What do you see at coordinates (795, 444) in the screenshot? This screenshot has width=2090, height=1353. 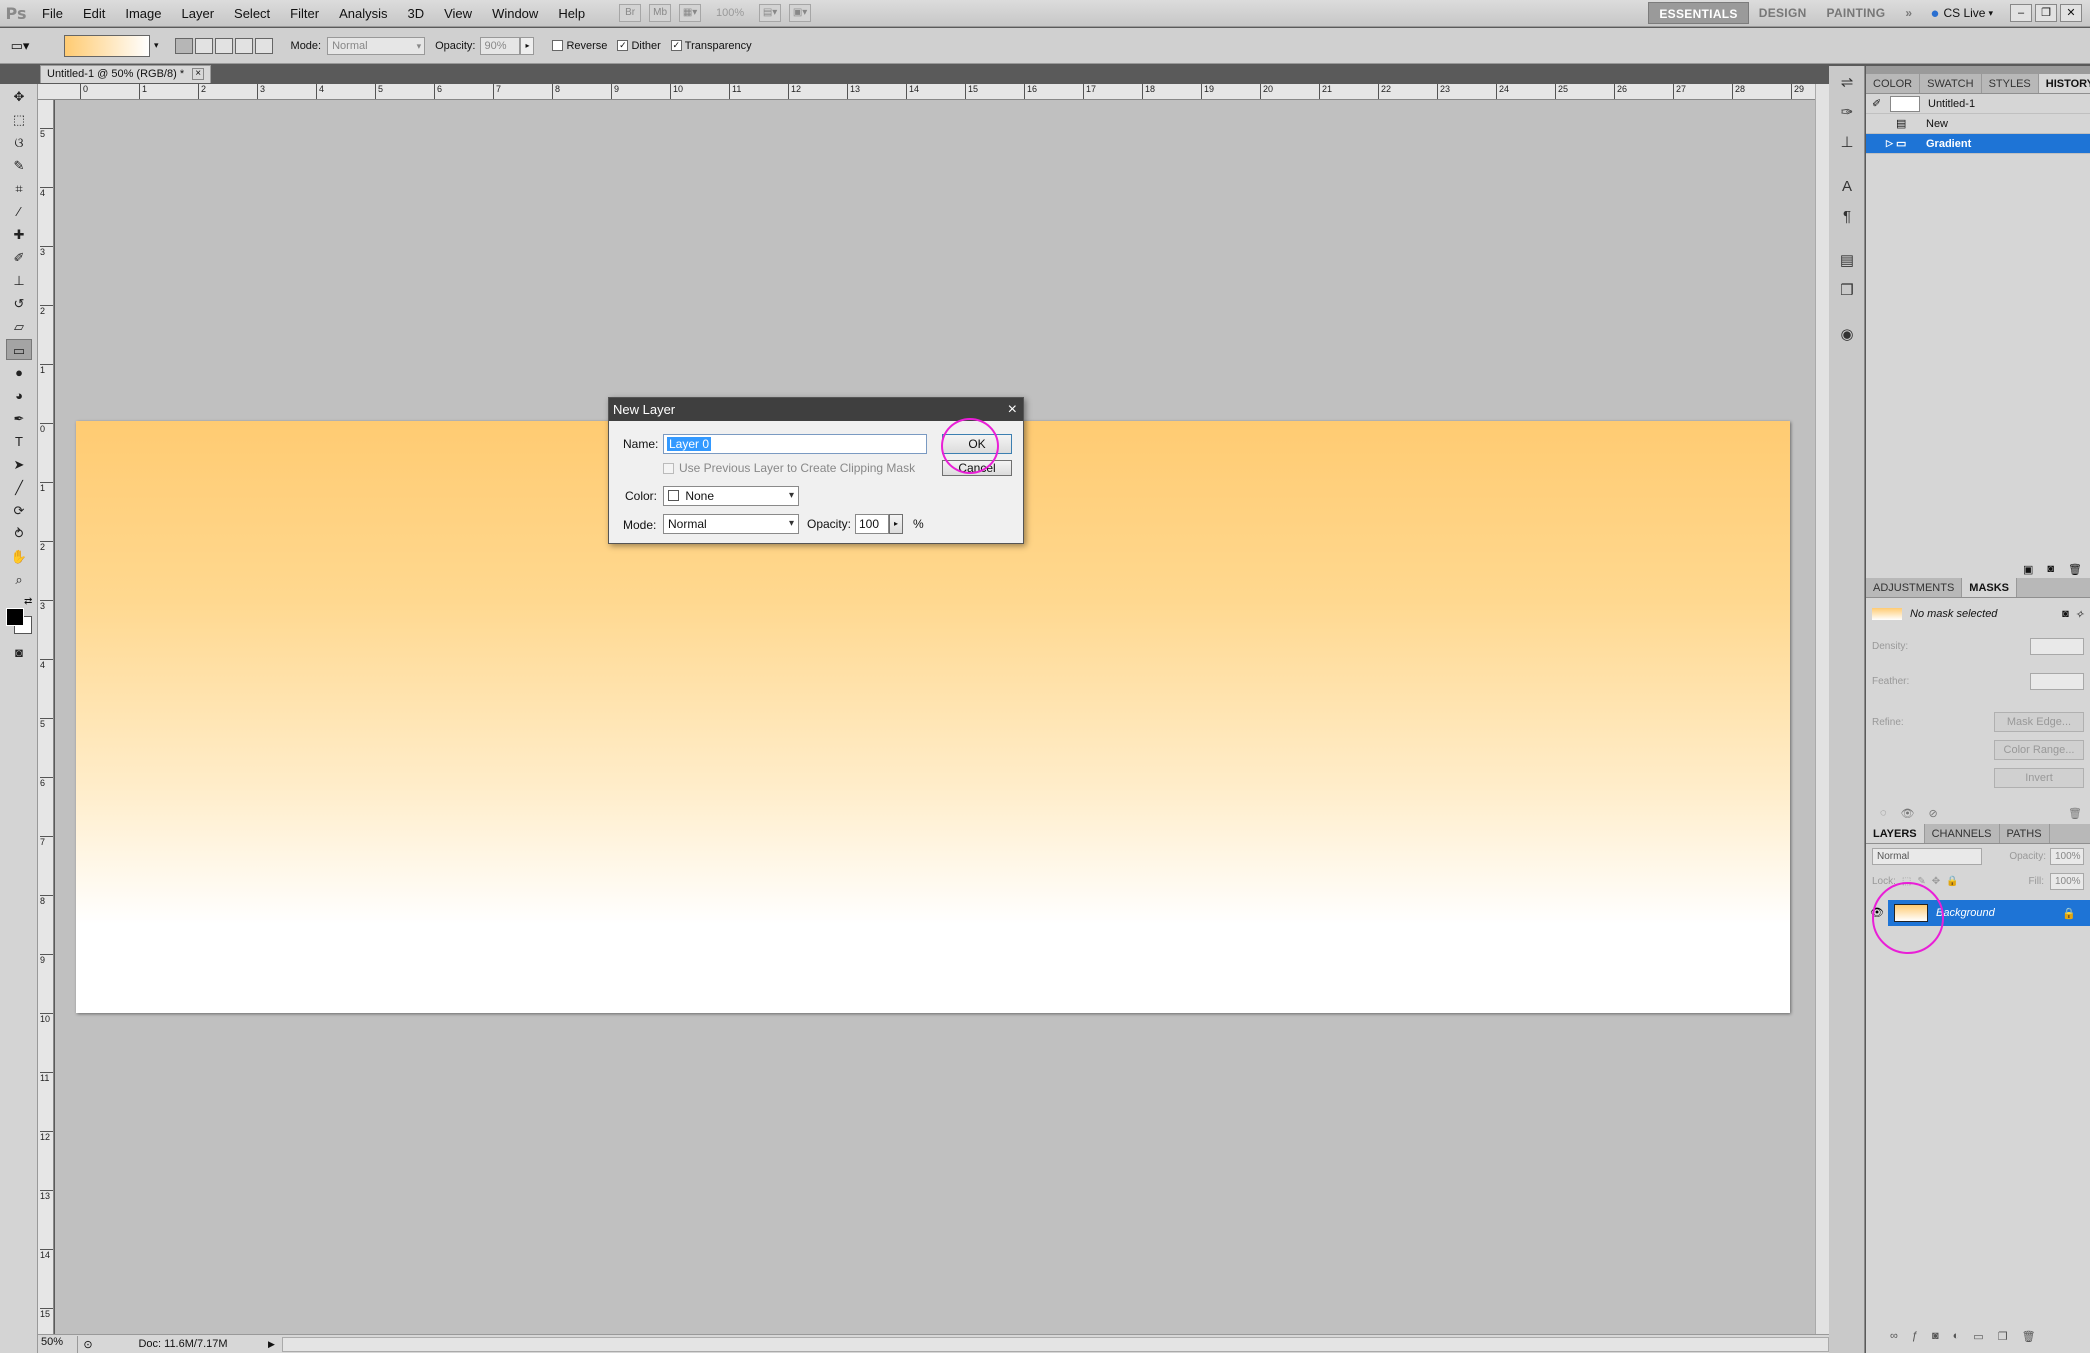 I see `layer-name-input: Layer 0` at bounding box center [795, 444].